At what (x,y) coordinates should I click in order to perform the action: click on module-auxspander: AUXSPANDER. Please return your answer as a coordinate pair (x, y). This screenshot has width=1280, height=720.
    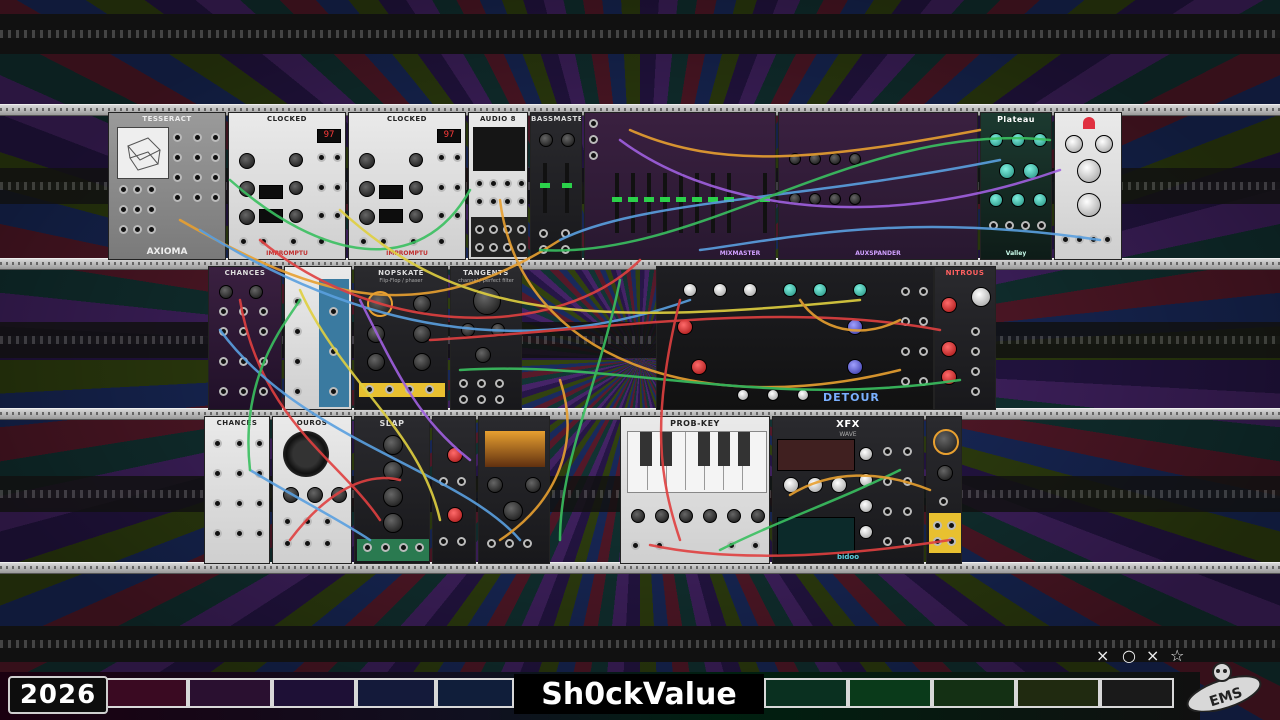
    Looking at the image, I should click on (878, 186).